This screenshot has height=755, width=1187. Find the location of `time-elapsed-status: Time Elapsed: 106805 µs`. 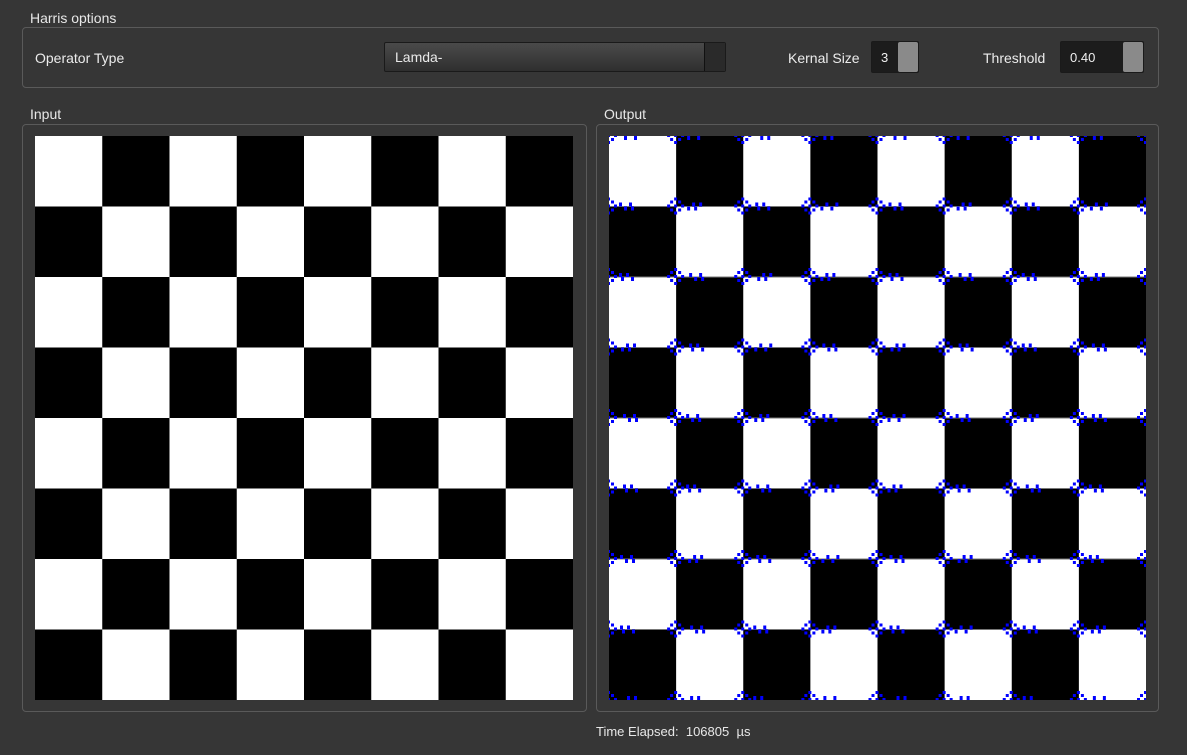

time-elapsed-status: Time Elapsed: 106805 µs is located at coordinates (673, 731).